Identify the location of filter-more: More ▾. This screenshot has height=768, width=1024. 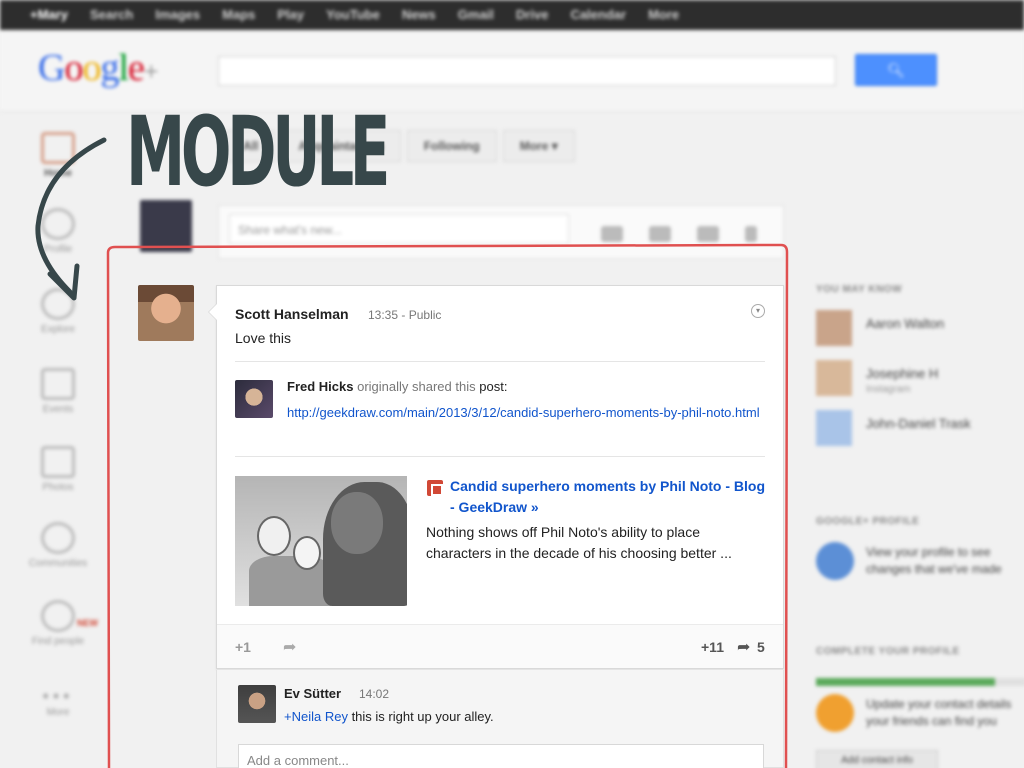
(538, 146).